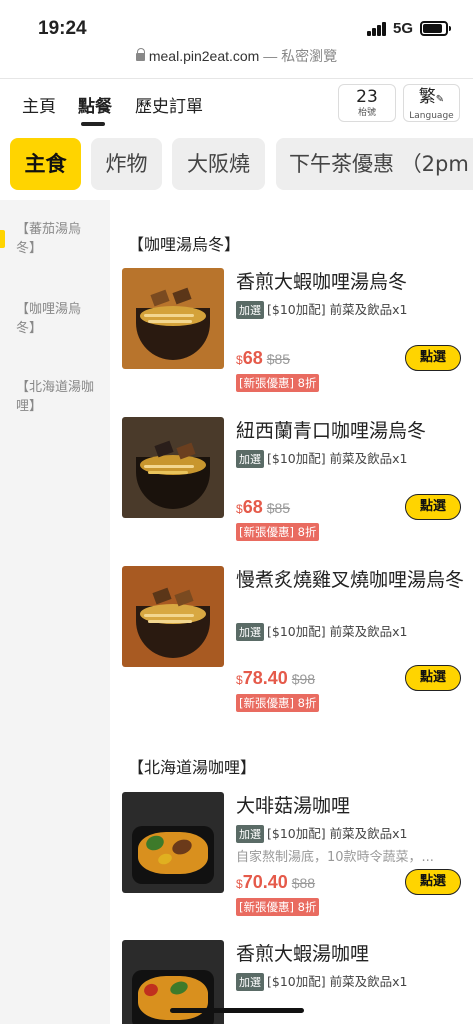 The image size is (473, 1024). I want to click on category-chip-fried: 炸物, so click(126, 164).